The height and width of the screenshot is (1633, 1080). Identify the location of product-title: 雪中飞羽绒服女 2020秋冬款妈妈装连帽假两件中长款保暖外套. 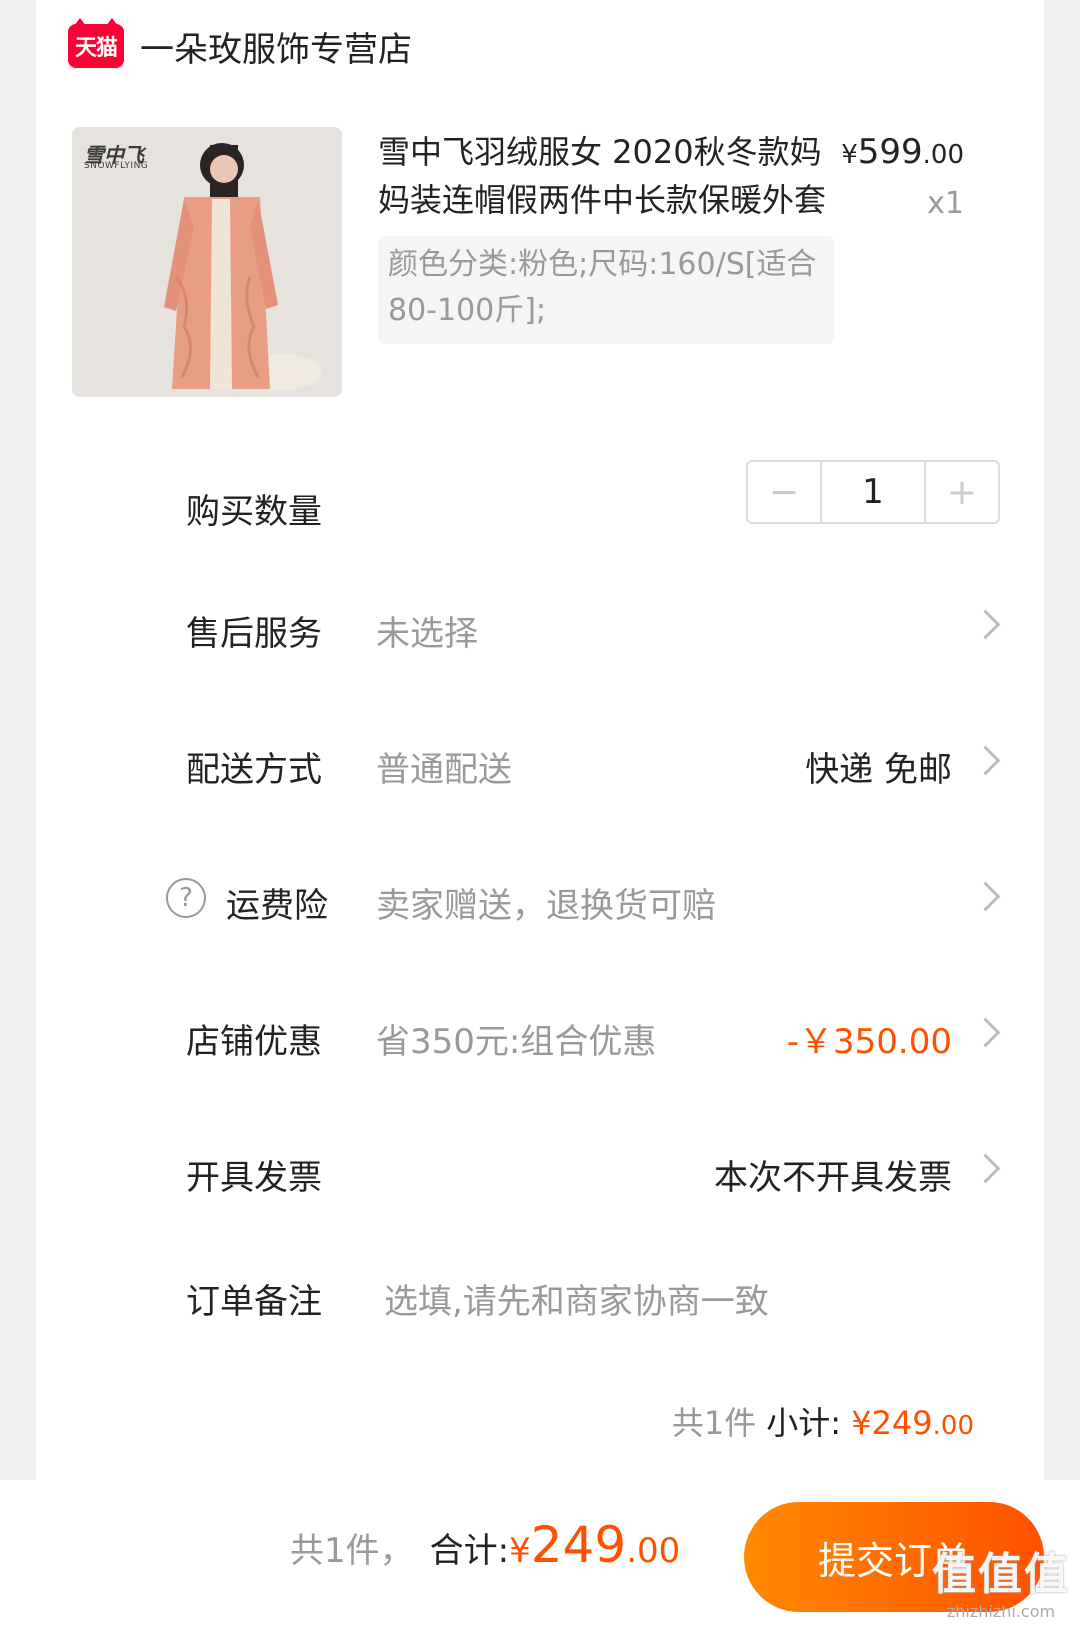
(608, 176).